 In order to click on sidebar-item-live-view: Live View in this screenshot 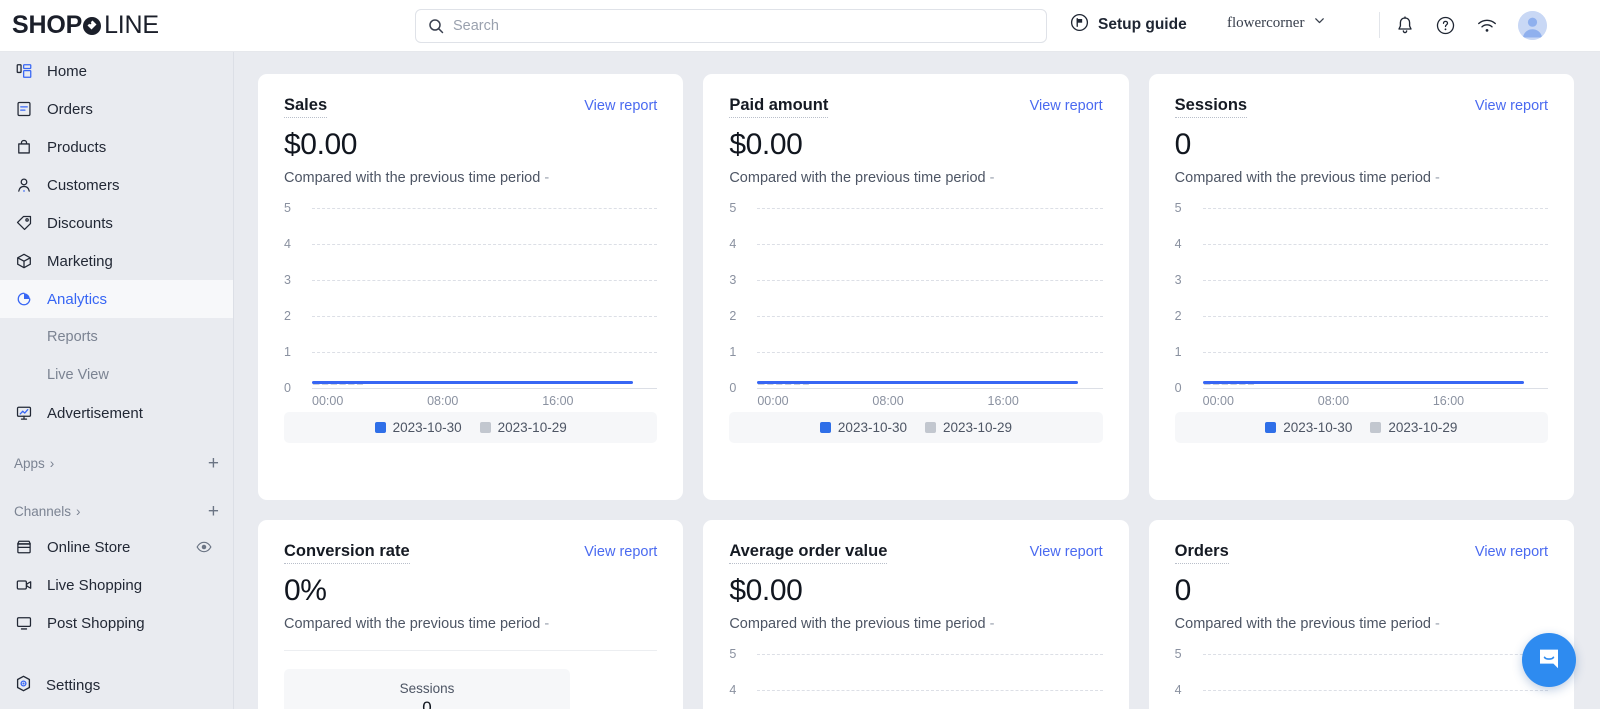, I will do `click(116, 375)`.